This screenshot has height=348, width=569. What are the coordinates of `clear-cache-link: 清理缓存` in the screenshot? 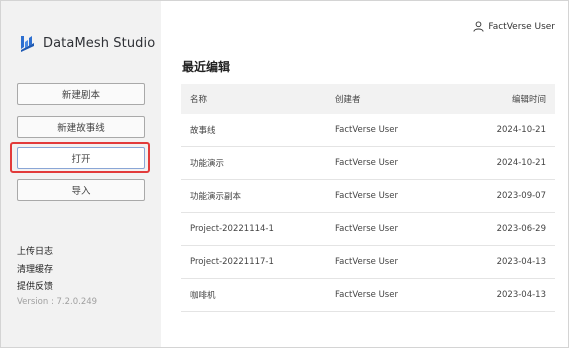 It's located at (35, 268).